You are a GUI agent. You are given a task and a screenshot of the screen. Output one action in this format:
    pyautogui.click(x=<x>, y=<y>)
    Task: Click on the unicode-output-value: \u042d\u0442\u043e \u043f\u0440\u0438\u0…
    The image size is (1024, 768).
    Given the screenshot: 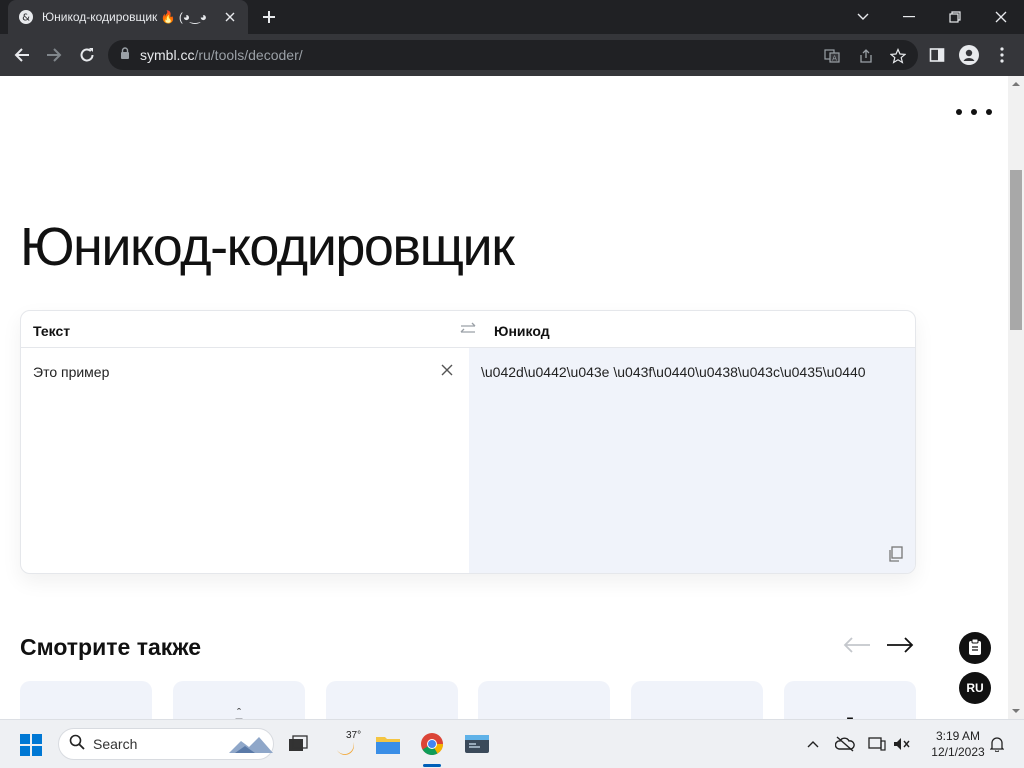 What is the action you would take?
    pyautogui.click(x=673, y=372)
    